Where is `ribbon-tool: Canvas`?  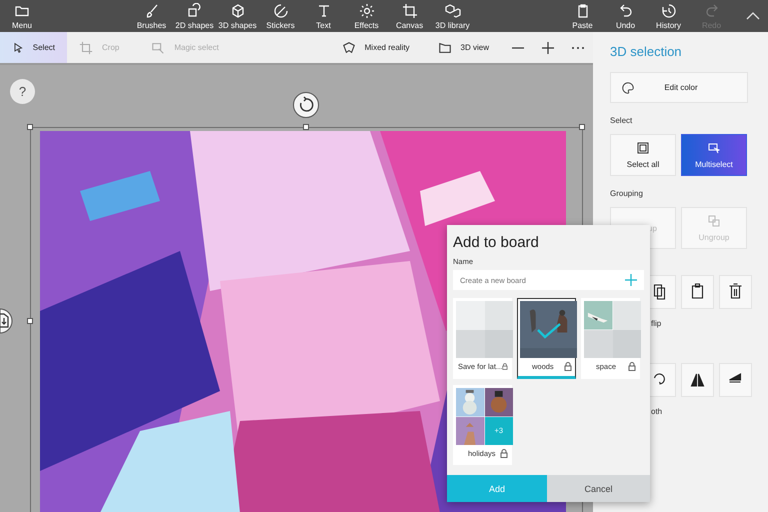 ribbon-tool: Canvas is located at coordinates (409, 16).